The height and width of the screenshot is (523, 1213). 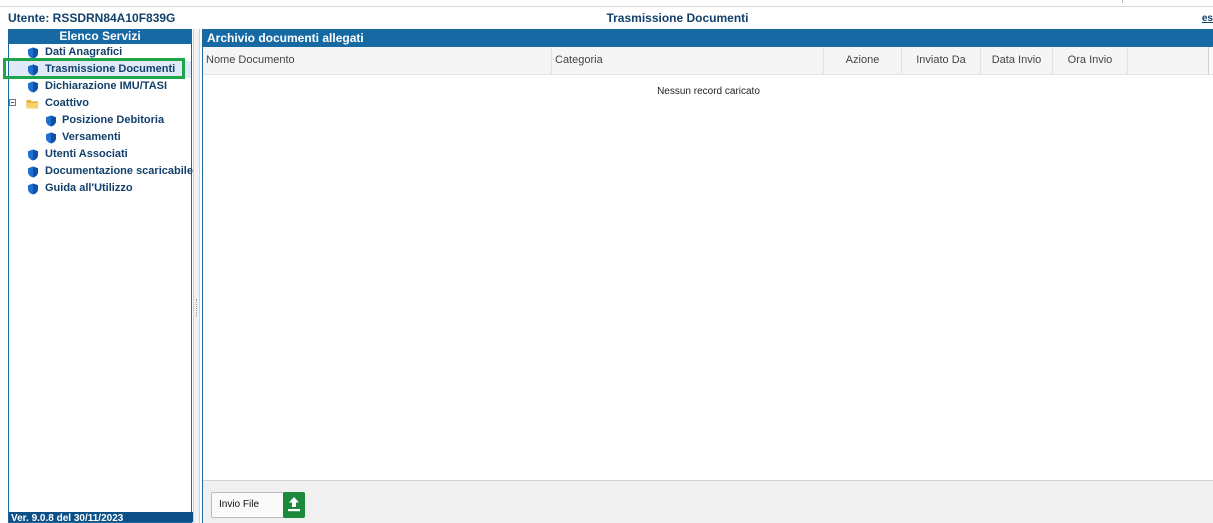 What do you see at coordinates (708, 501) in the screenshot?
I see `panel-footer: Invio File` at bounding box center [708, 501].